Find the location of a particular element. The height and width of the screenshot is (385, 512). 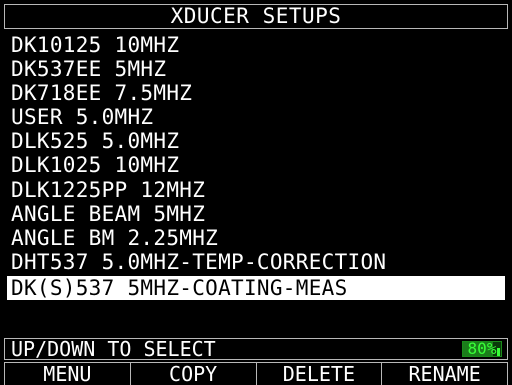

list-item: ANGLE BEAM 5MHZ is located at coordinates (256, 214).